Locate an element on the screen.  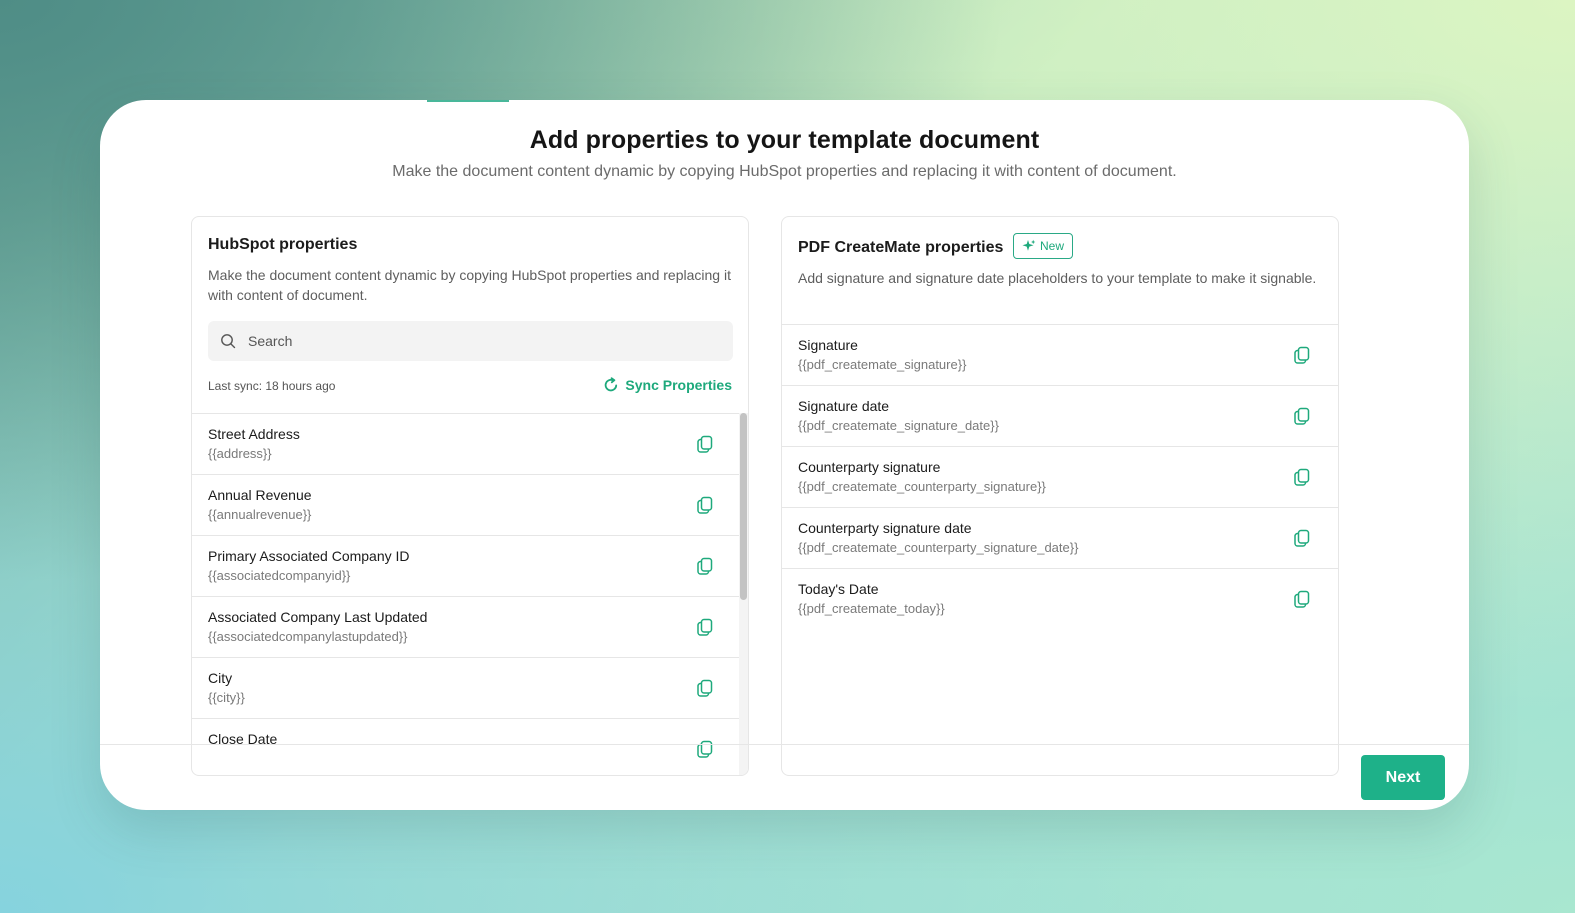
property-label: Counterparty signature is located at coordinates (869, 467).